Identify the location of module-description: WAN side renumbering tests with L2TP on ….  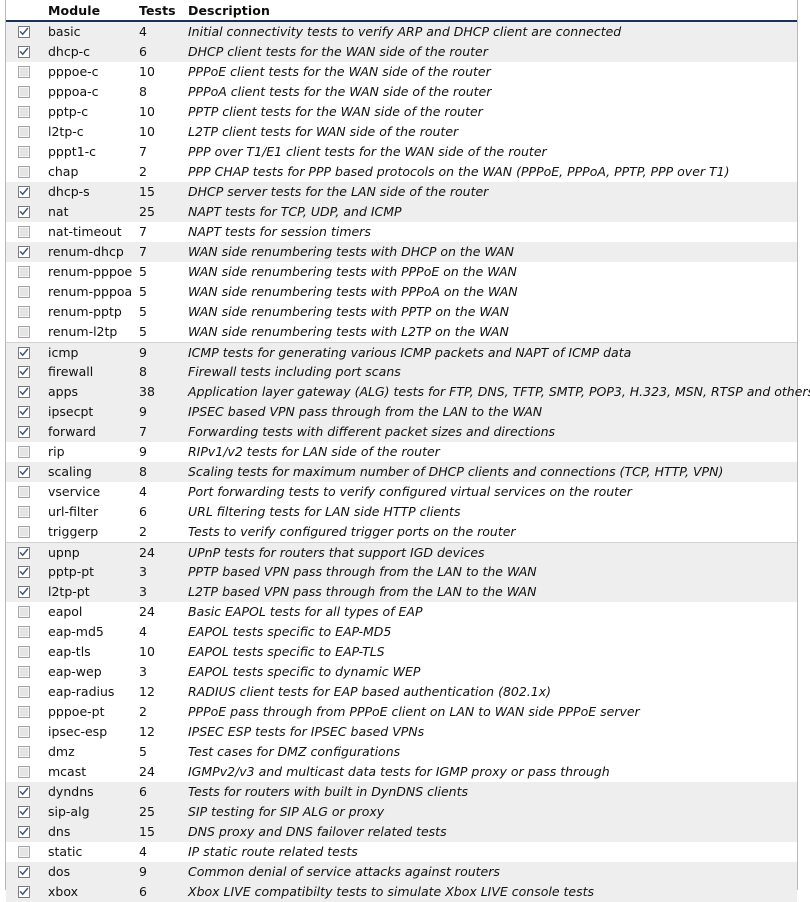
(348, 331).